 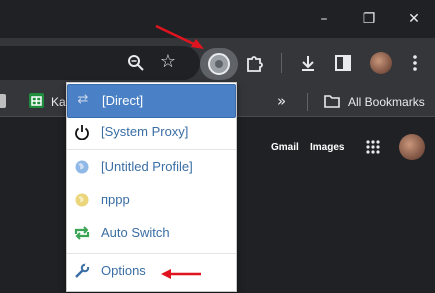 What do you see at coordinates (181, 274) in the screenshot?
I see `annotation-arrow-options` at bounding box center [181, 274].